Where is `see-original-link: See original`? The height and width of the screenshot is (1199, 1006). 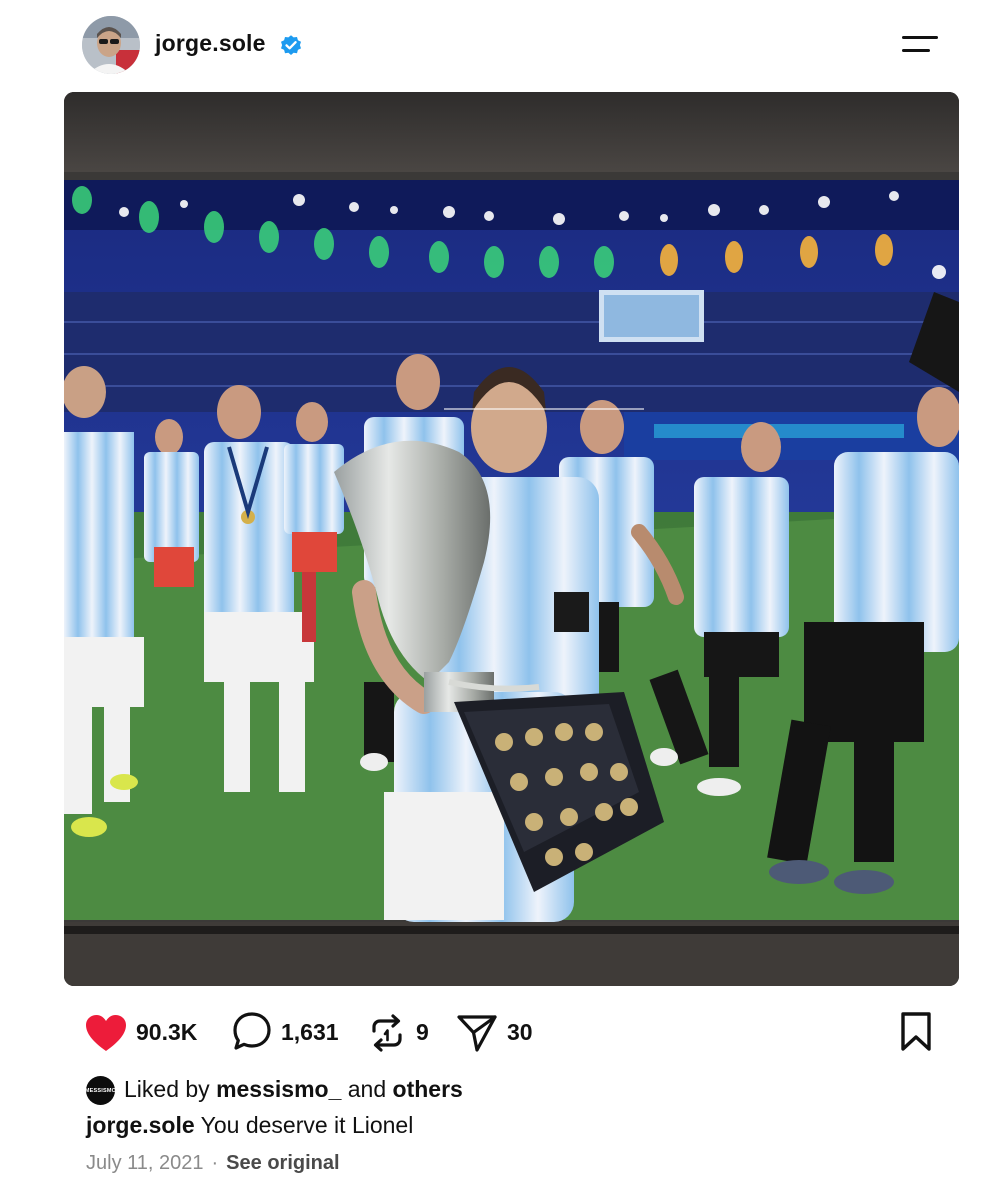
see-original-link: See original is located at coordinates (282, 1163).